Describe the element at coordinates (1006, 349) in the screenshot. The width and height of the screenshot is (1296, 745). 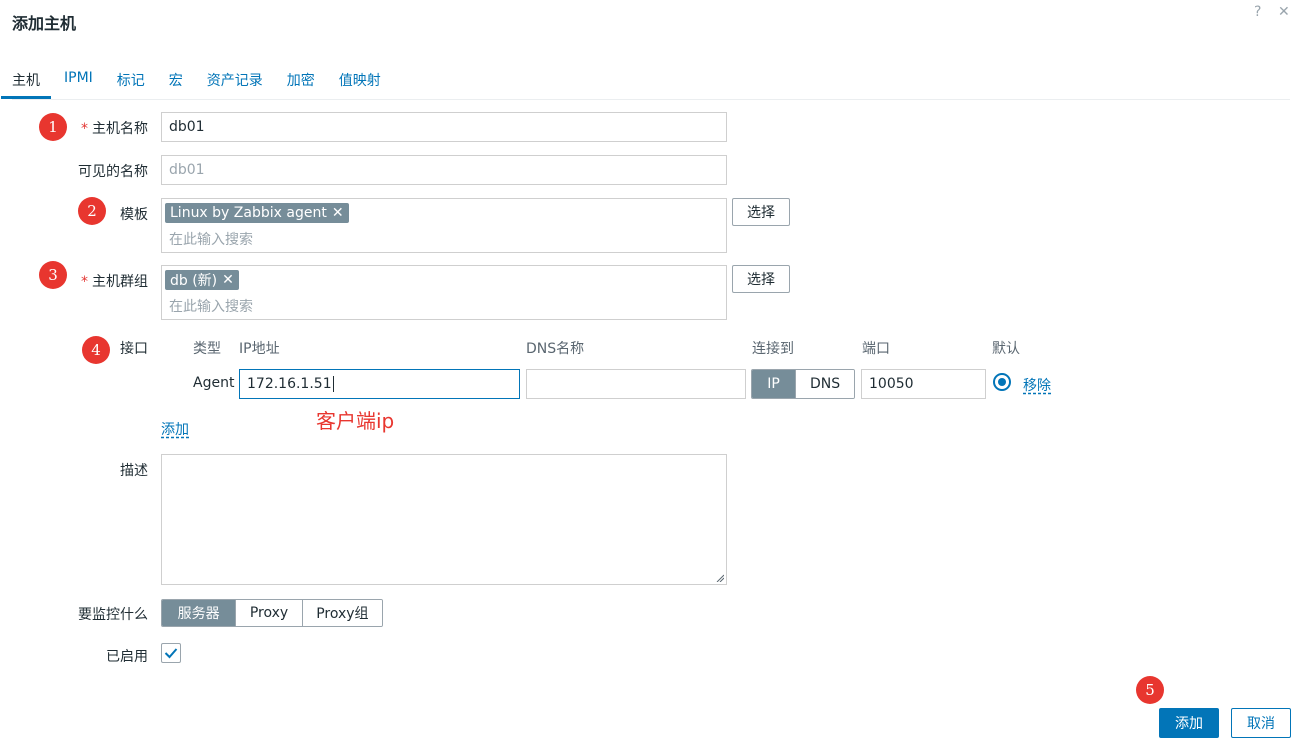
I see `col-default: 默认` at that location.